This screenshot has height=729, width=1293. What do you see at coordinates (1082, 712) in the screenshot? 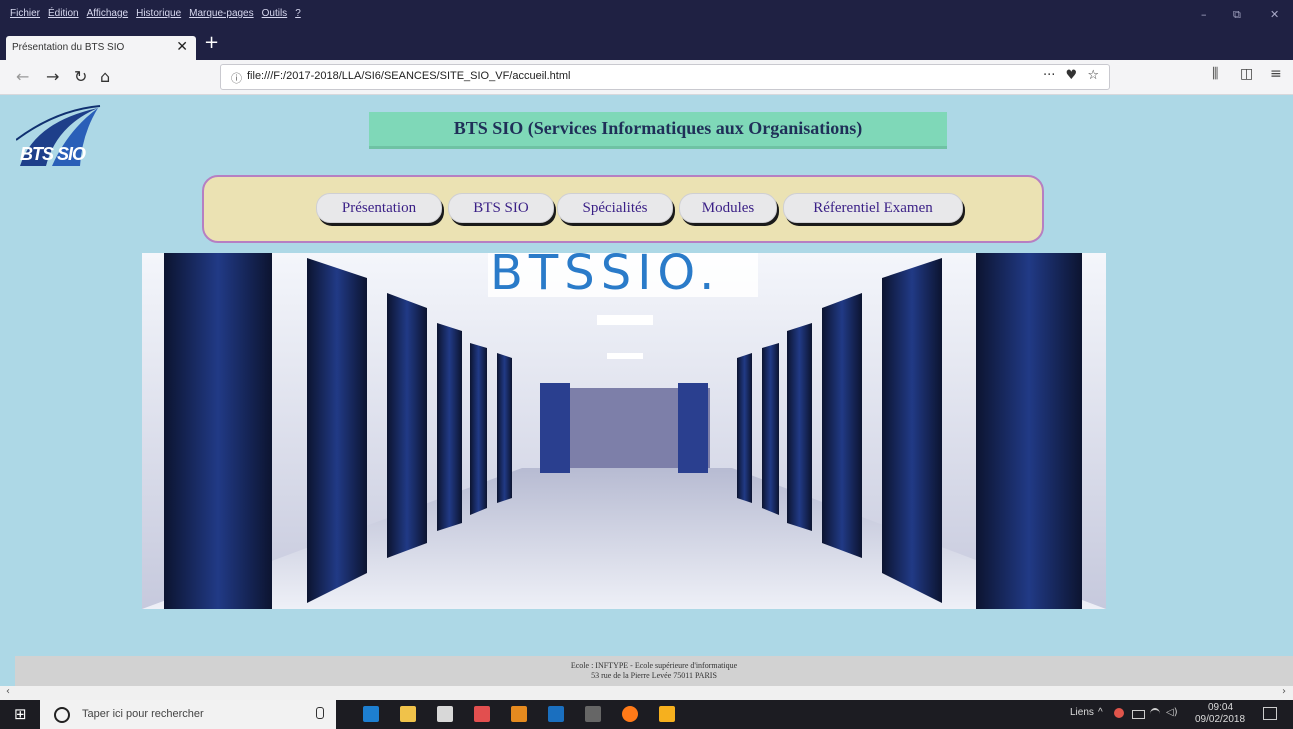
I see `tray-links: Liens` at bounding box center [1082, 712].